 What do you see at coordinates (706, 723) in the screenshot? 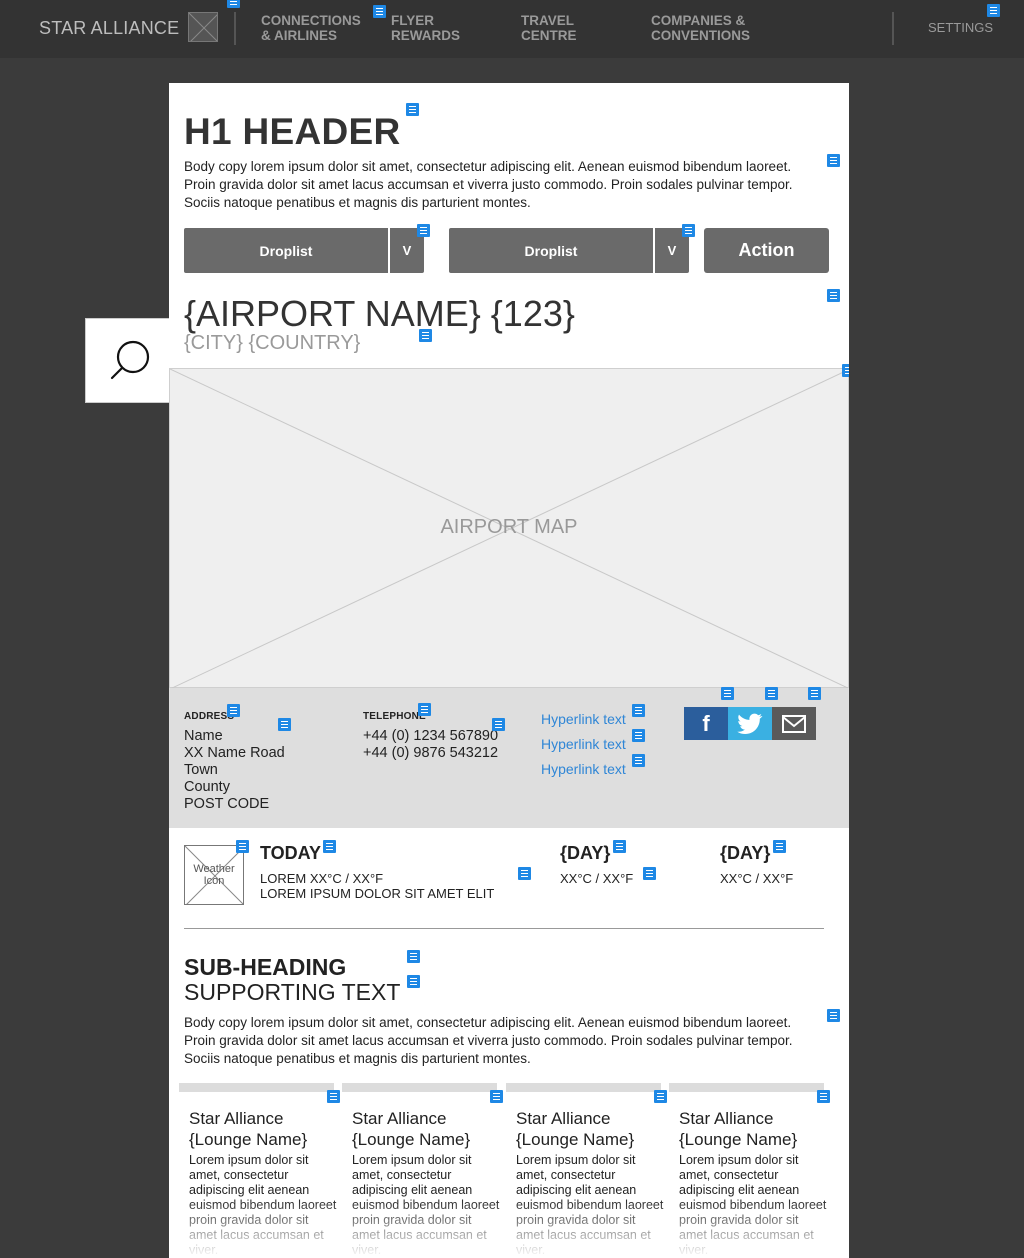
I see `facebook-icon: f` at bounding box center [706, 723].